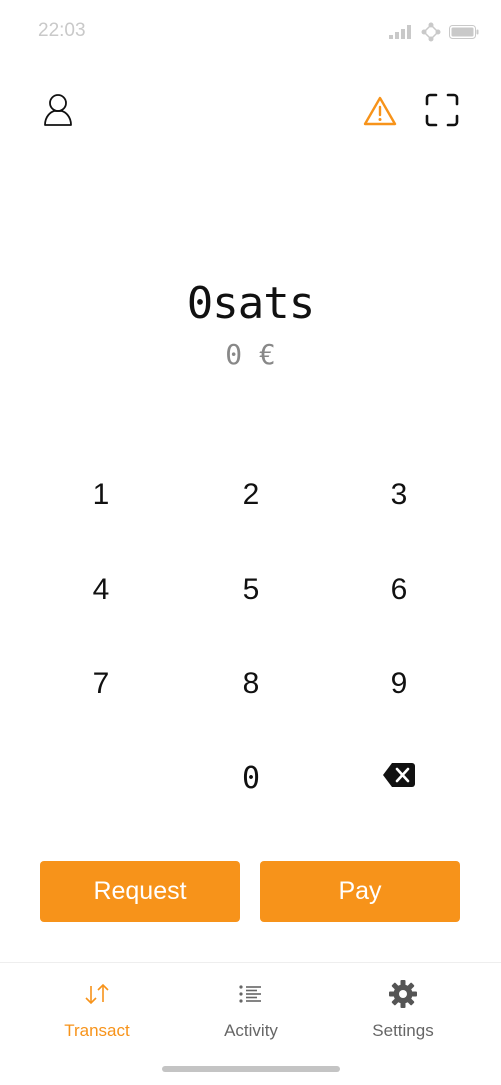 The height and width of the screenshot is (1085, 501). I want to click on profile-button, so click(58, 112).